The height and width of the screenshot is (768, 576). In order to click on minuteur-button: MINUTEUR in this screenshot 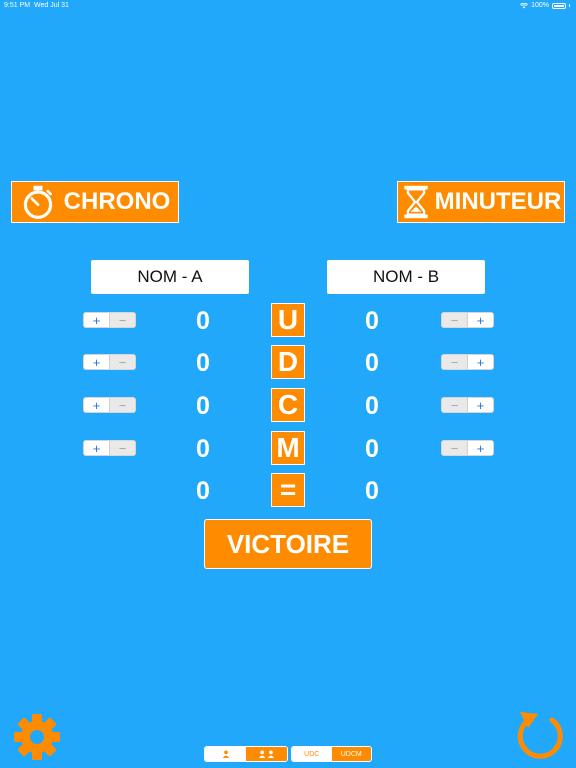, I will do `click(481, 202)`.